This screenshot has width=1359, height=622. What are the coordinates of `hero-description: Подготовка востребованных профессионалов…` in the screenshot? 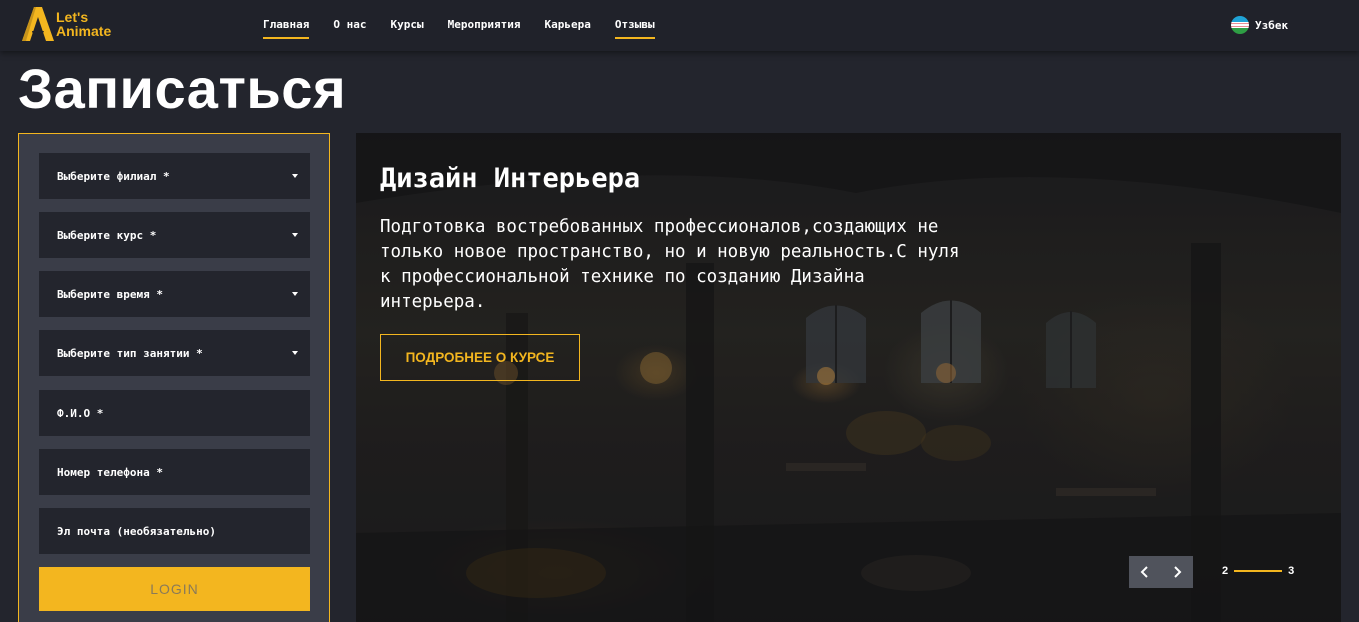 It's located at (670, 264).